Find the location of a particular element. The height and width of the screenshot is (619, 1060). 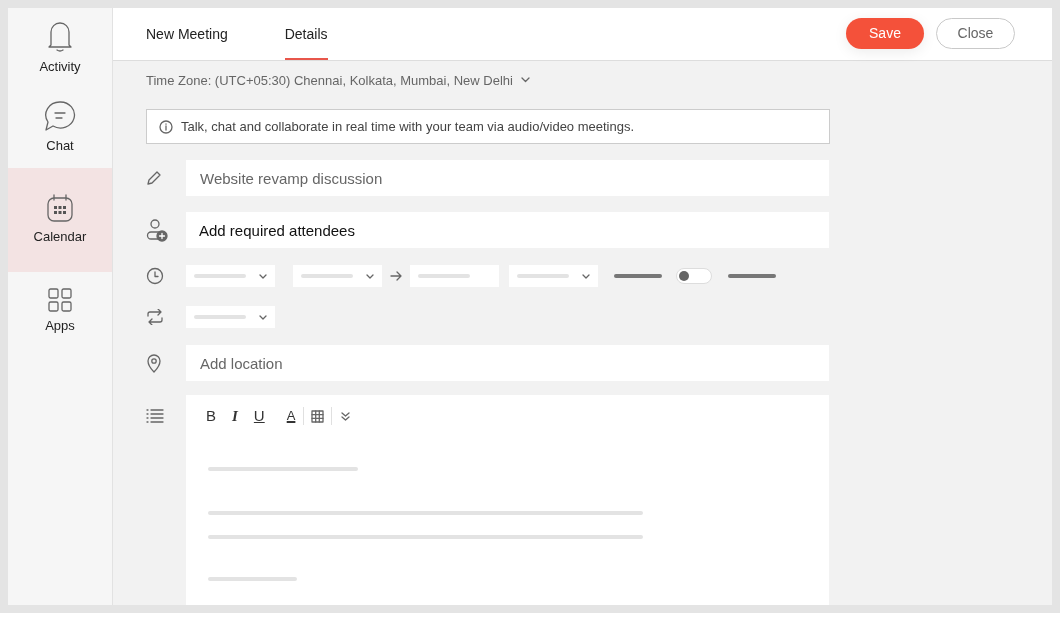

location-pin-icon is located at coordinates (154, 363).